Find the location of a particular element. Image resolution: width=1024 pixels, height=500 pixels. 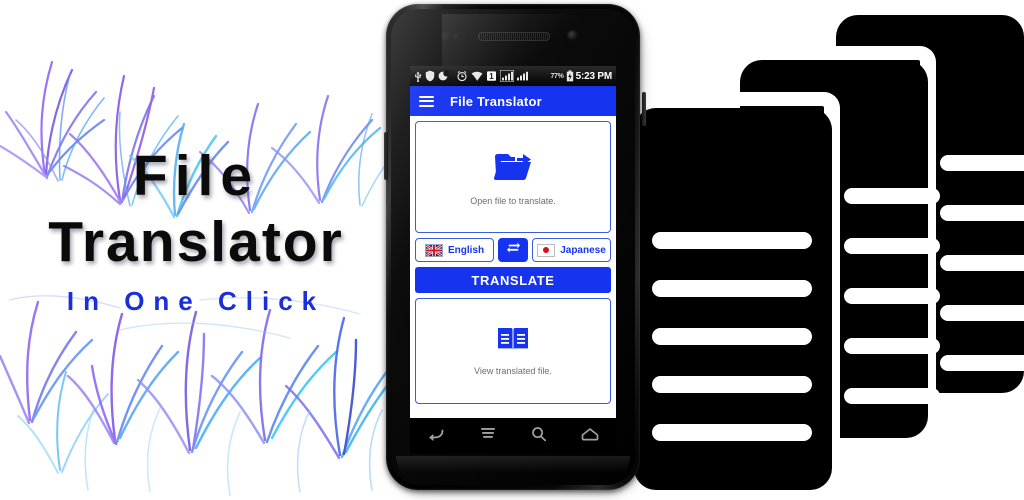

translate-button: TRANSLATE is located at coordinates (513, 280).